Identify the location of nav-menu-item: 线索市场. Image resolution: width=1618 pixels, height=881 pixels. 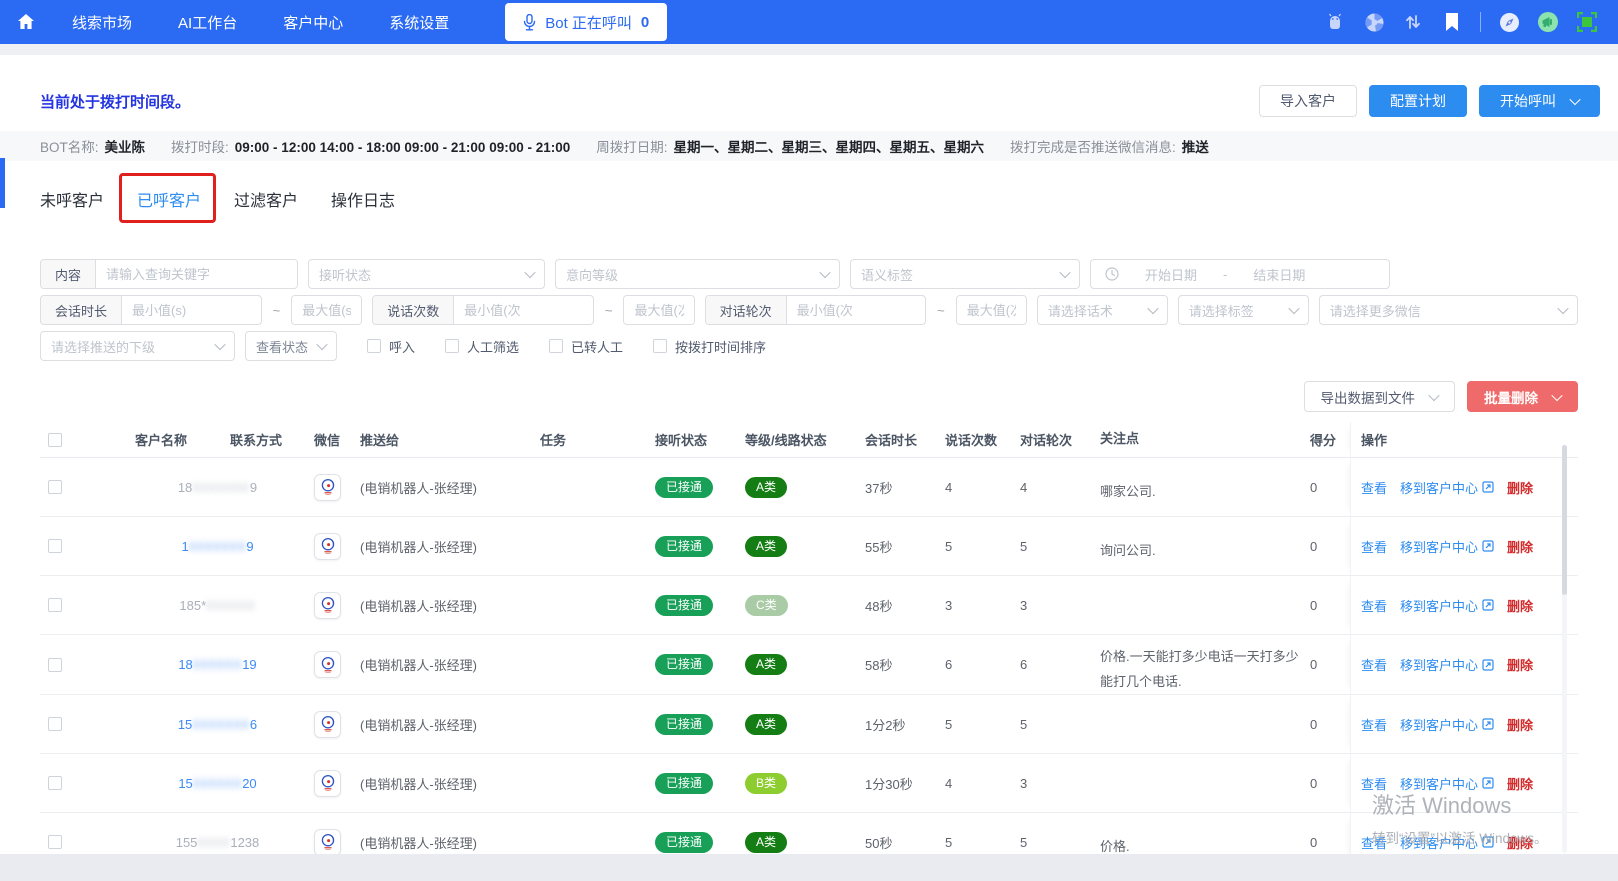
(102, 22).